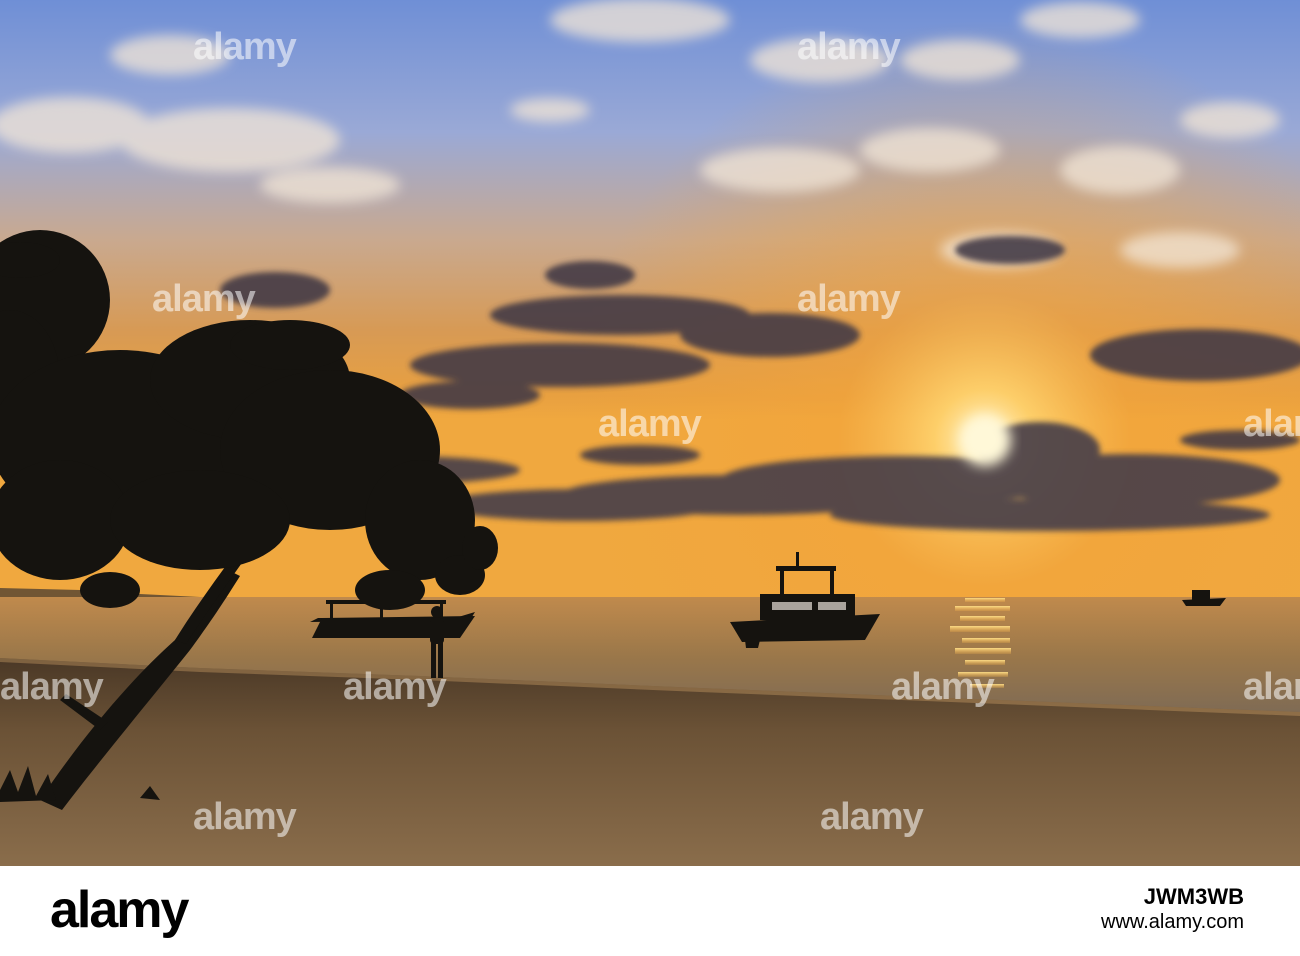 The height and width of the screenshot is (956, 1300). What do you see at coordinates (985, 440) in the screenshot?
I see `sun` at bounding box center [985, 440].